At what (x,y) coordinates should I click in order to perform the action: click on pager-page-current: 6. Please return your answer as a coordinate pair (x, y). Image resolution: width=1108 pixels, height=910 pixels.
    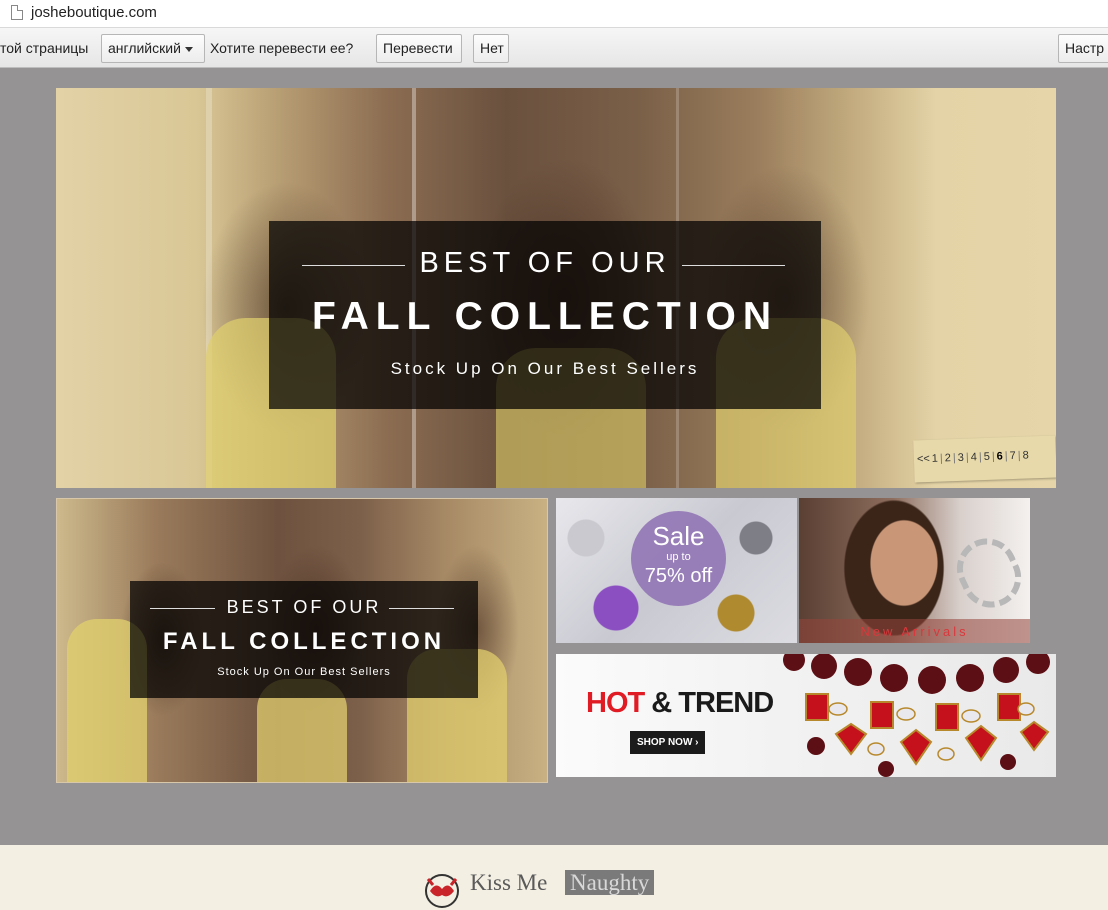
    Looking at the image, I should click on (999, 456).